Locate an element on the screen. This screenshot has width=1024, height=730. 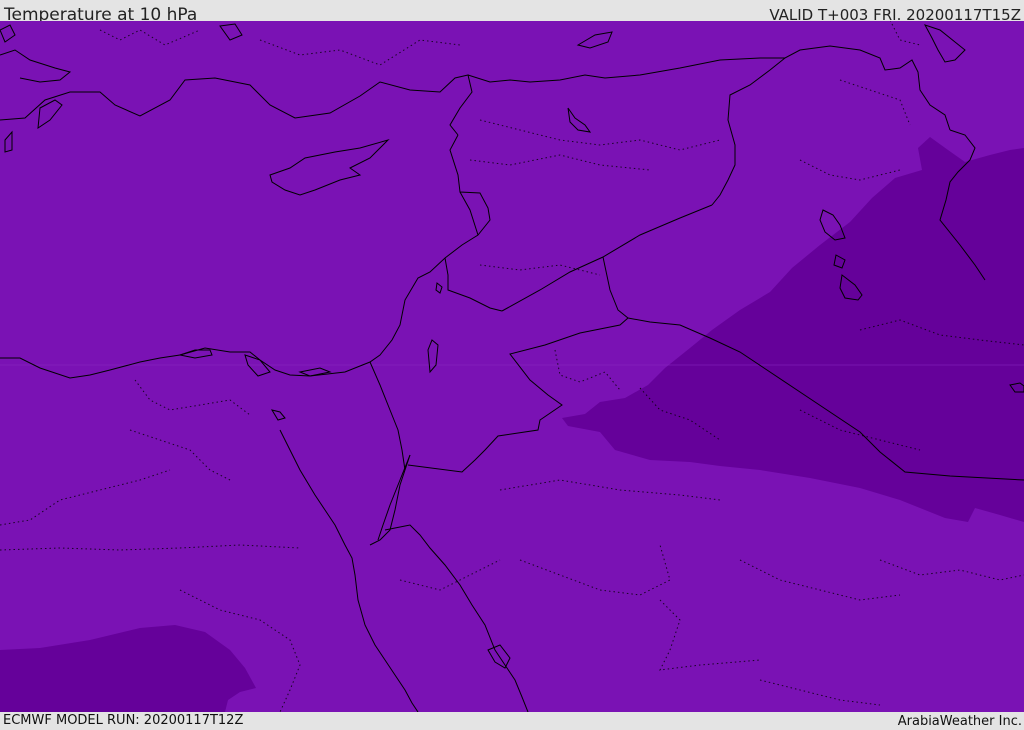
model-run-label: ECMWF MODEL RUN: 20200117T12Z is located at coordinates (123, 720).